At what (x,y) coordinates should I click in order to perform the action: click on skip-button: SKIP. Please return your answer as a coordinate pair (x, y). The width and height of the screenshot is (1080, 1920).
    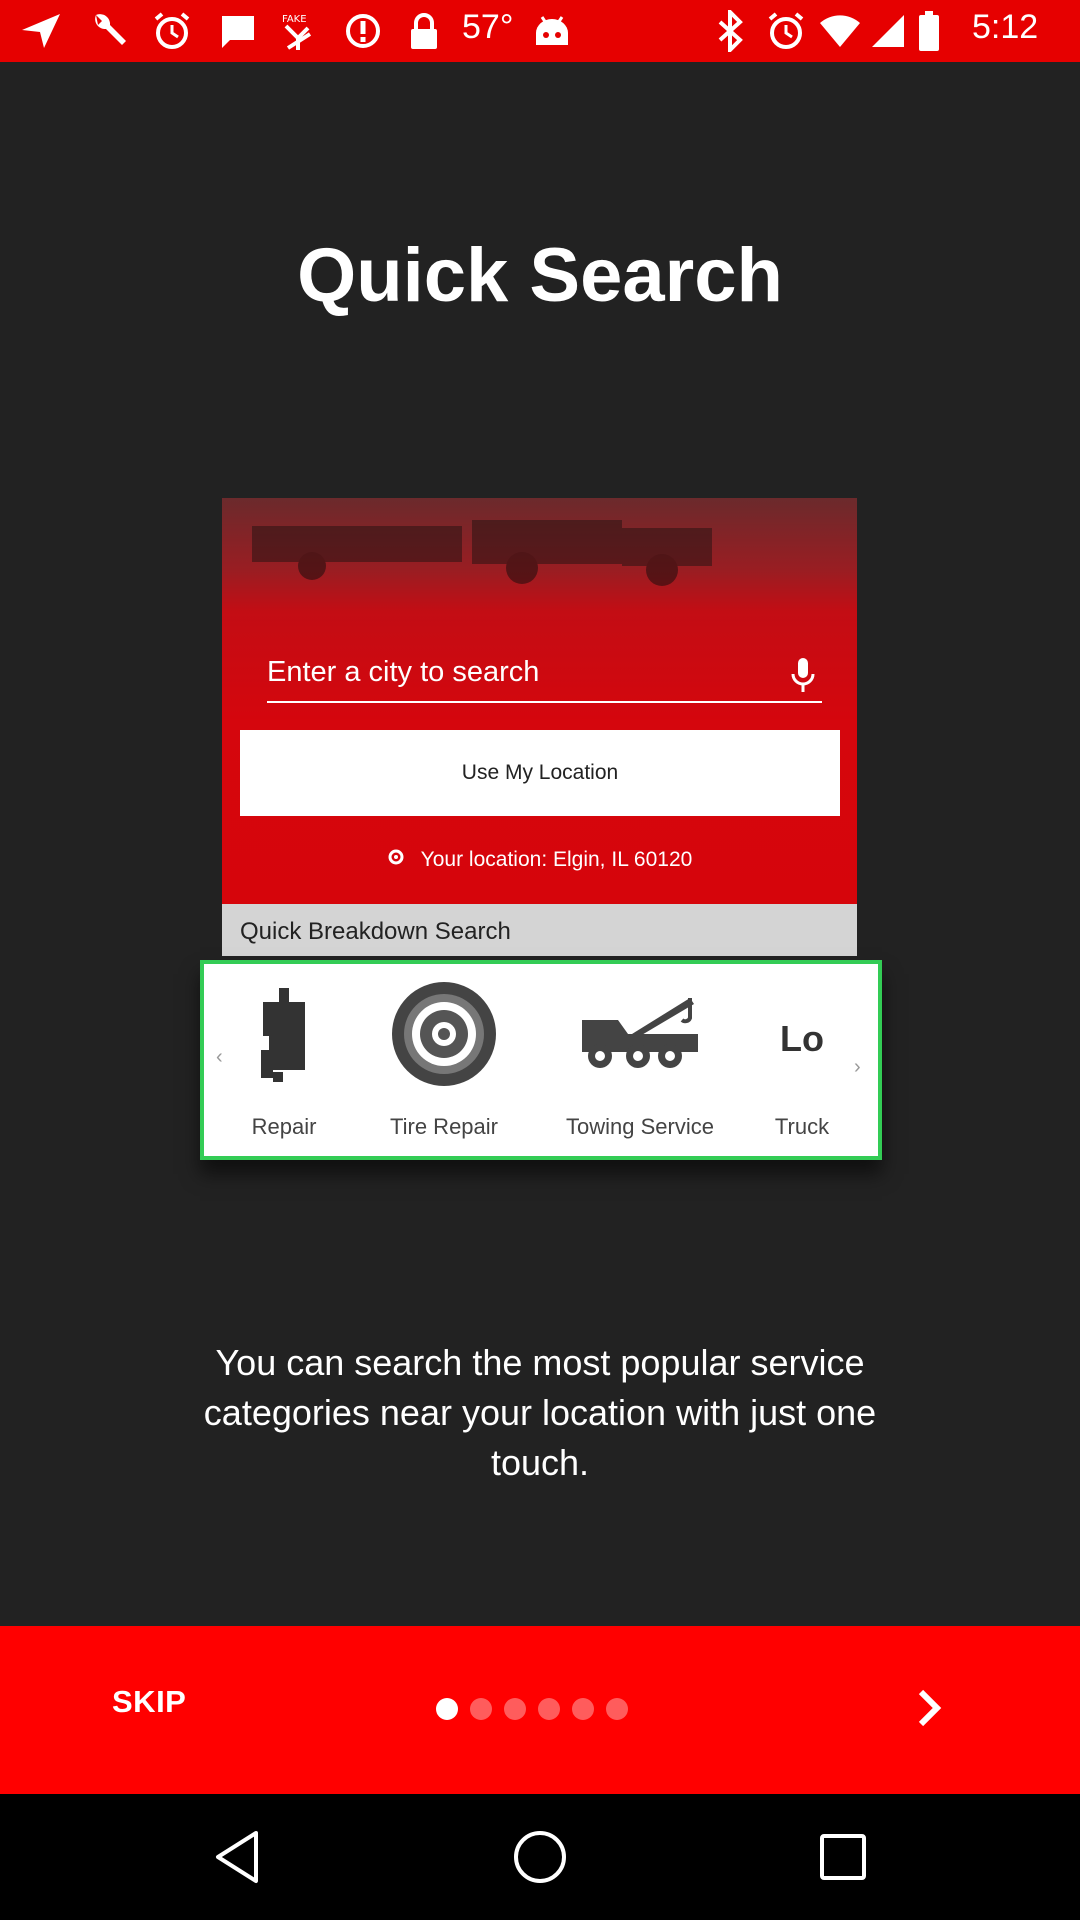
    Looking at the image, I should click on (149, 1702).